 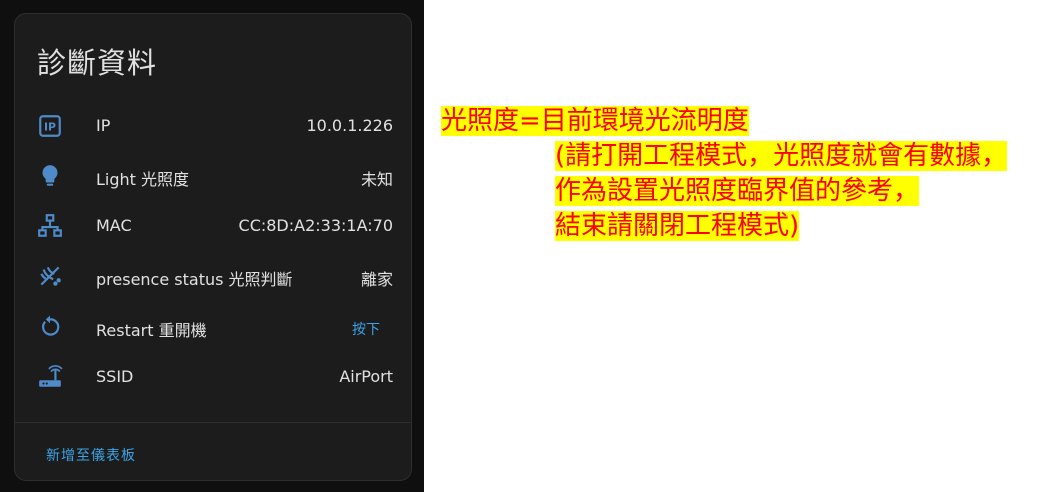 I want to click on annotation-line: (請打開工程模式，光照度就會有數據，, so click(x=724, y=156).